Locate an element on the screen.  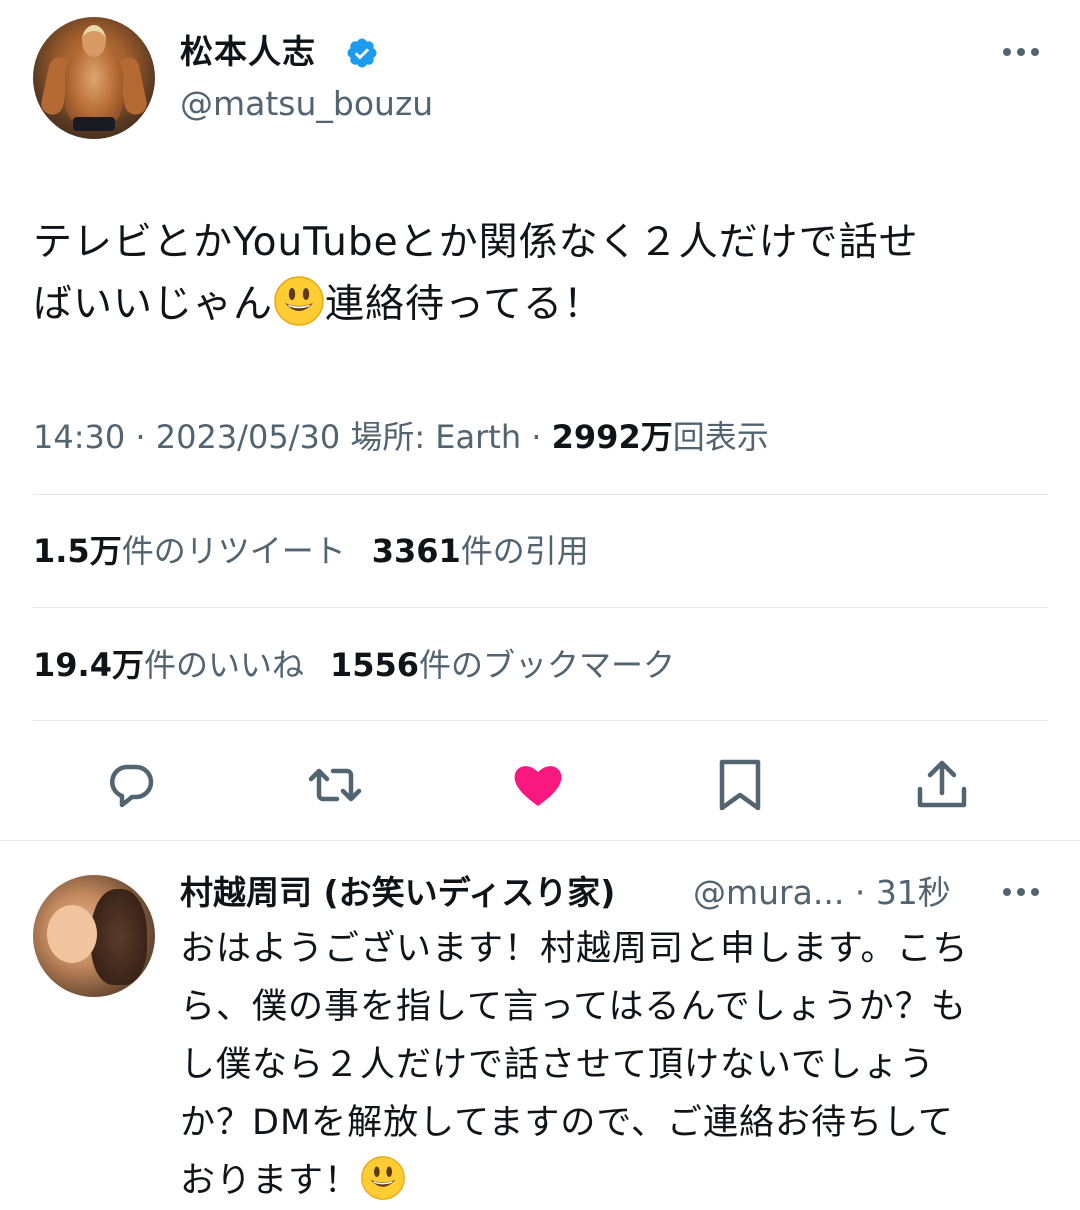
bookmarks-label: 件のブックマーク is located at coordinates (547, 665).